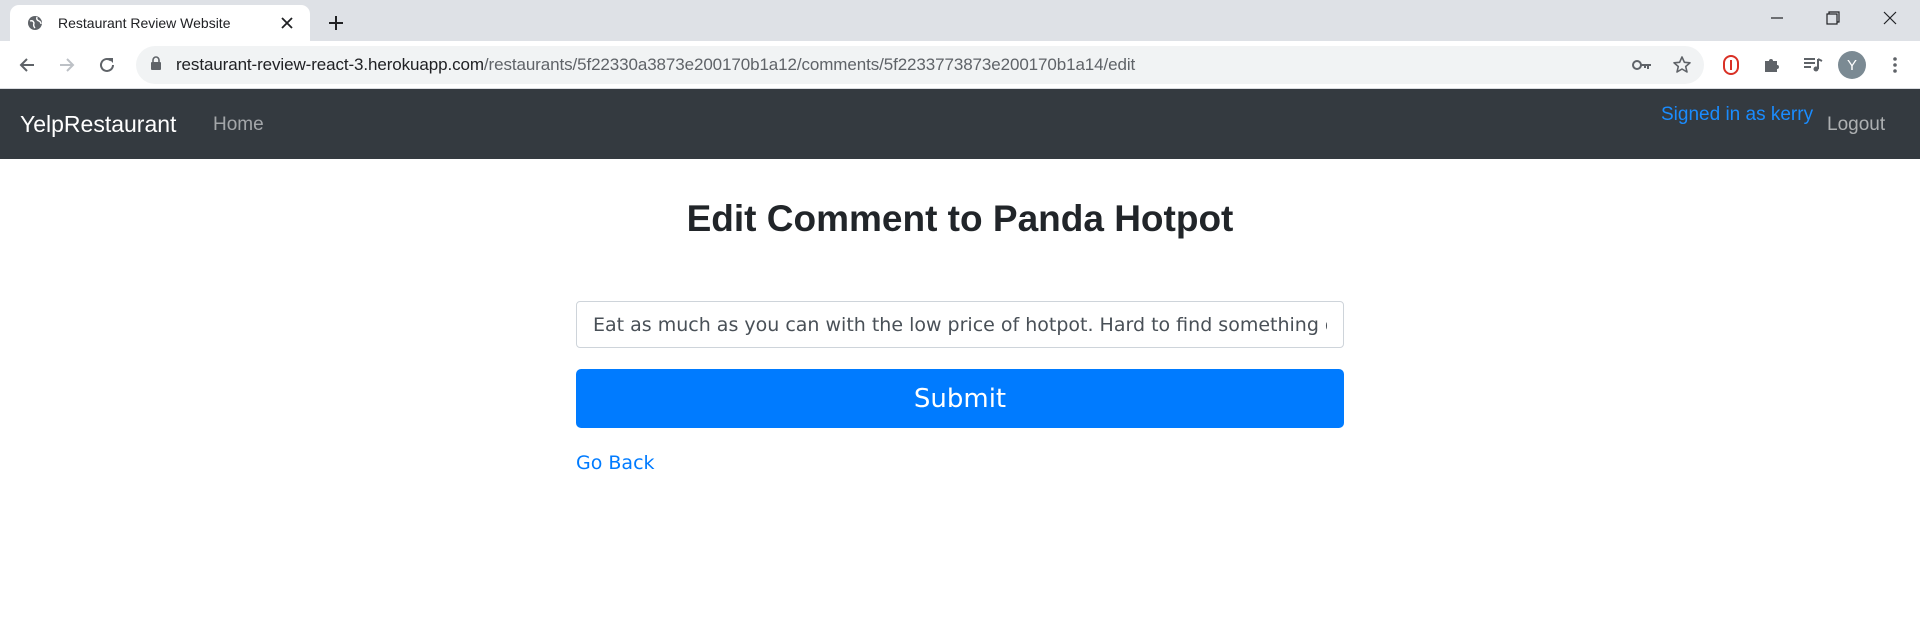  What do you see at coordinates (1772, 65) in the screenshot?
I see `puzzle-icon` at bounding box center [1772, 65].